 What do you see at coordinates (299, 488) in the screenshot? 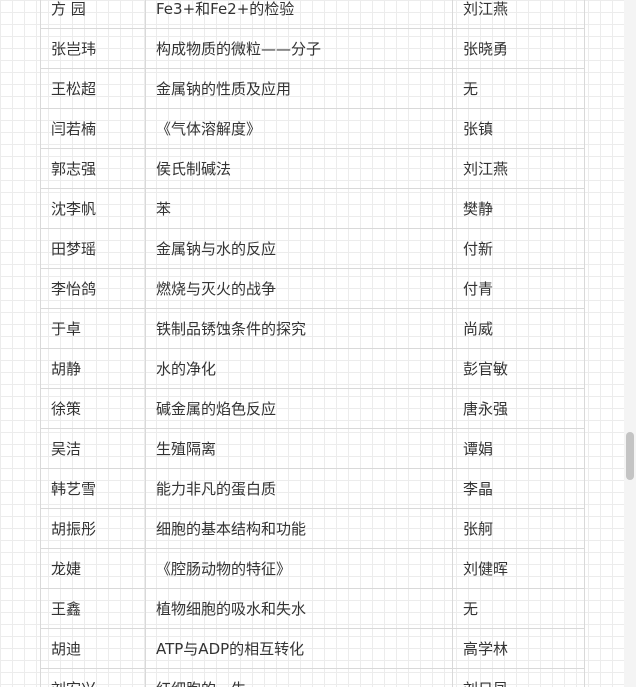
I see `lesson-title-cell: 能力非凡的蛋白质` at bounding box center [299, 488].